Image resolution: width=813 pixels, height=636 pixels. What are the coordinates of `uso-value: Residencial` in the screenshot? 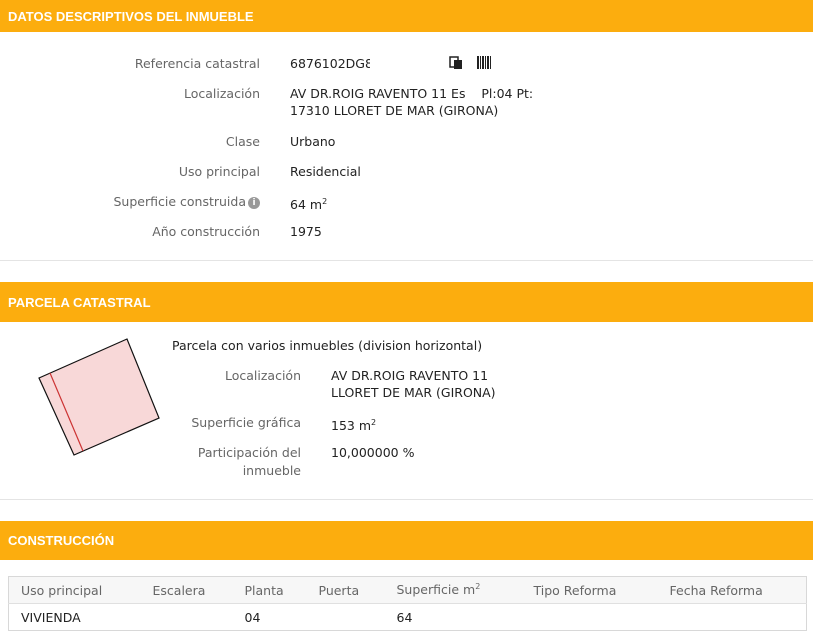 It's located at (325, 171).